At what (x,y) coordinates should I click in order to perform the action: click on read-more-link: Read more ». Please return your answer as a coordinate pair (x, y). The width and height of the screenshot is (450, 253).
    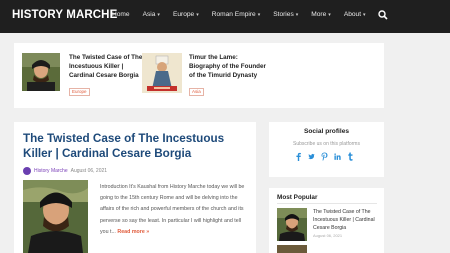
    Looking at the image, I should click on (133, 232).